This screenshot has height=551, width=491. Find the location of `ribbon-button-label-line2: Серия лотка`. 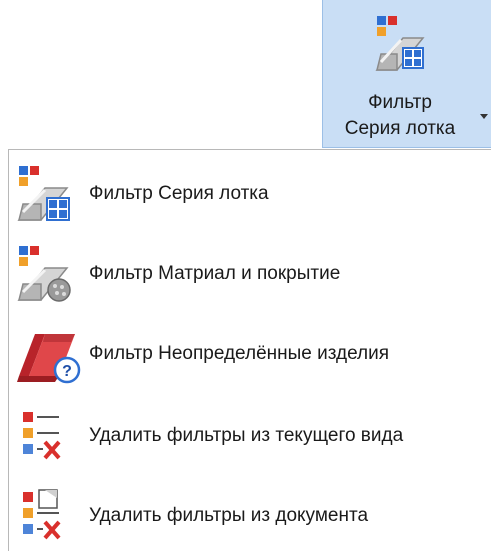

ribbon-button-label-line2: Серия лотка is located at coordinates (400, 128).